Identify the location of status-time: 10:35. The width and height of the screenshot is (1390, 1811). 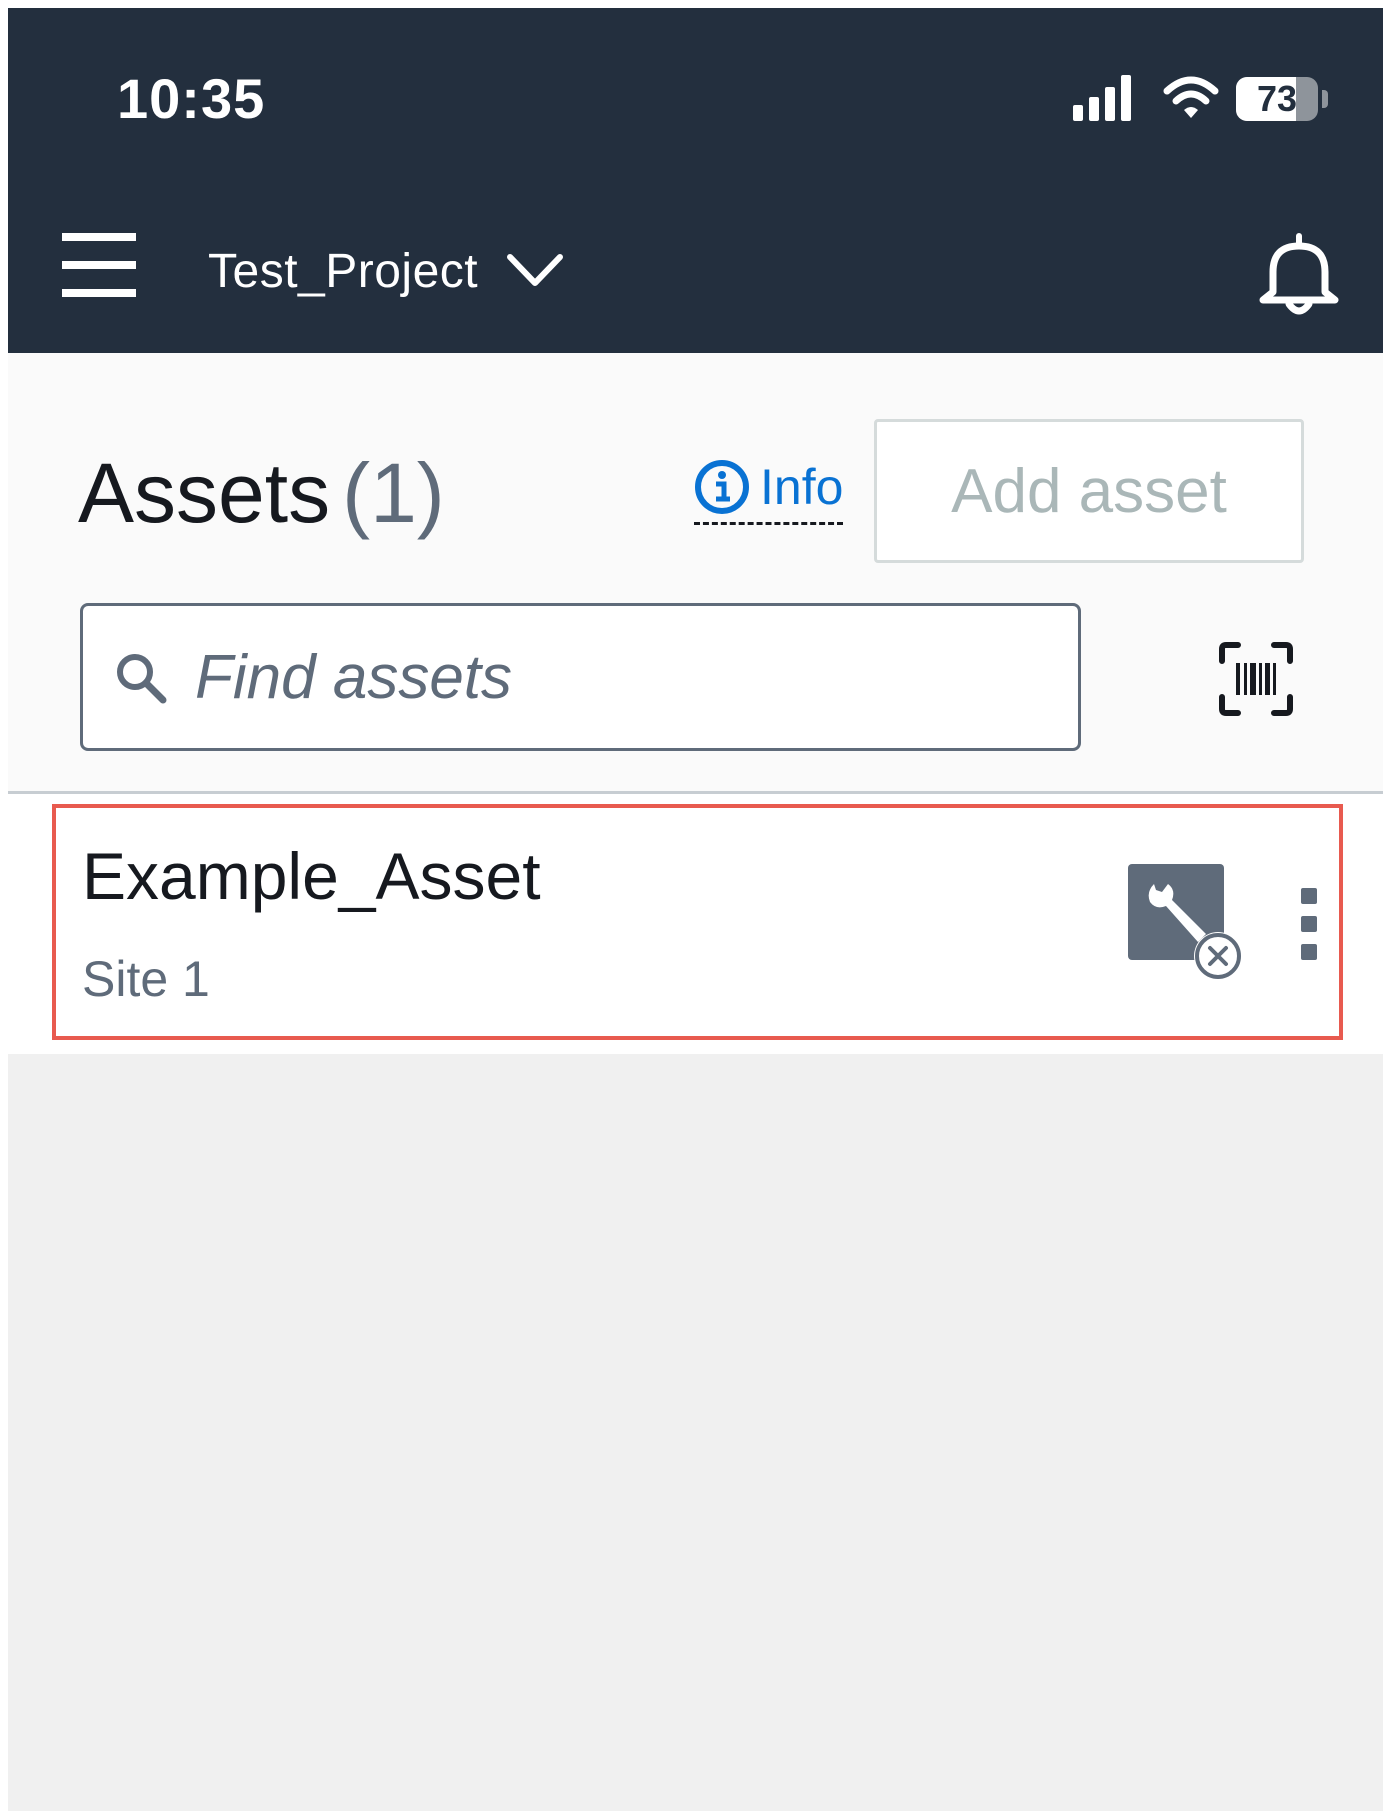
(191, 98).